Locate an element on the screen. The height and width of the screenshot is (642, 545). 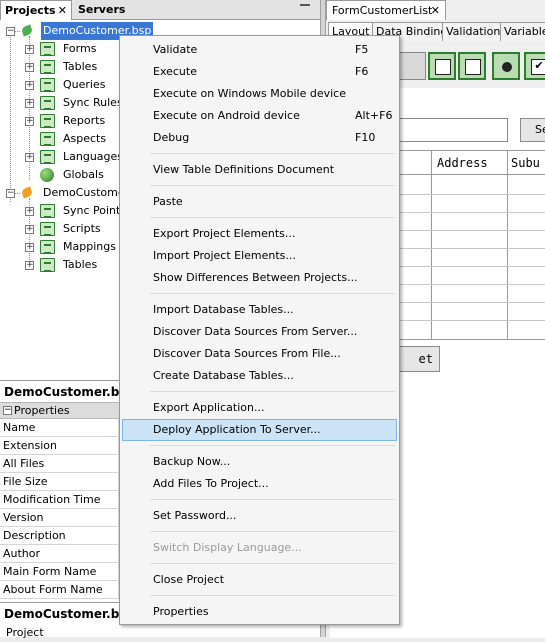
menu-item-validate: Validate F5 is located at coordinates (259, 50).